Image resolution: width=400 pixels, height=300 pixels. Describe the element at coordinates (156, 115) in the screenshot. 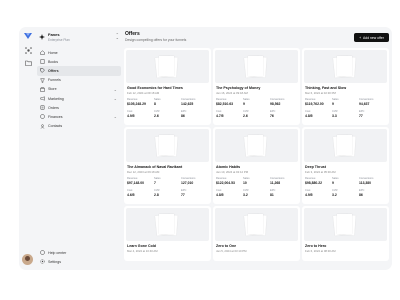

I see `stat-value: 2.6` at that location.